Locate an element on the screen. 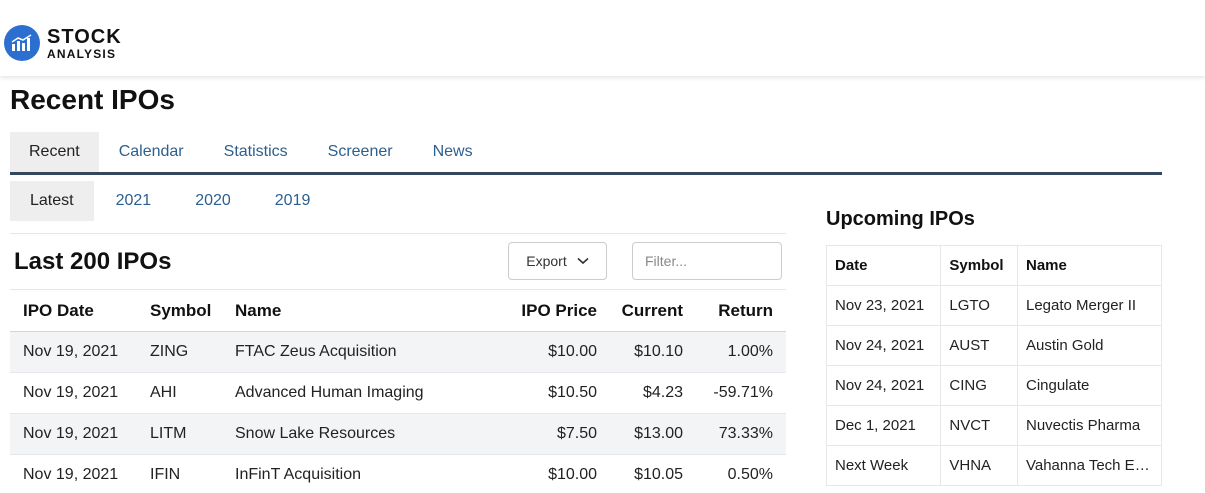 The width and height of the screenshot is (1205, 493). section-divider is located at coordinates (398, 233).